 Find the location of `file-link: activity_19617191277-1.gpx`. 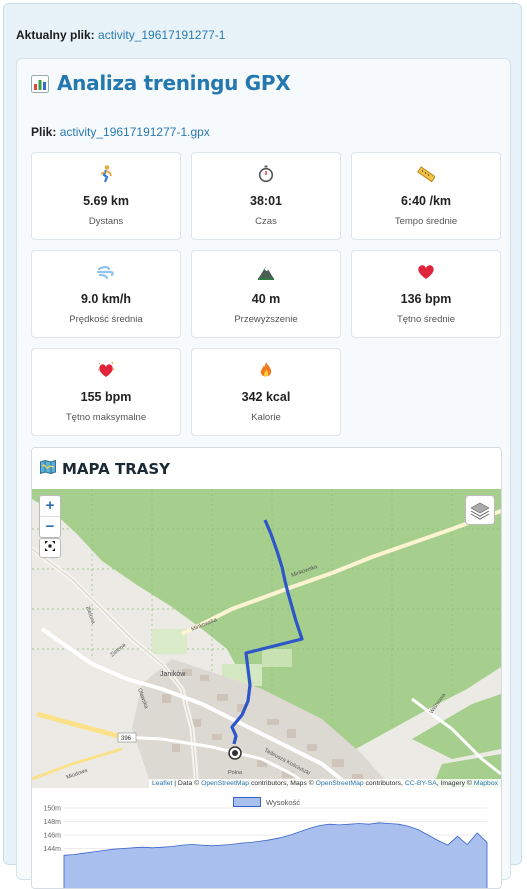

file-link: activity_19617191277-1.gpx is located at coordinates (135, 132).